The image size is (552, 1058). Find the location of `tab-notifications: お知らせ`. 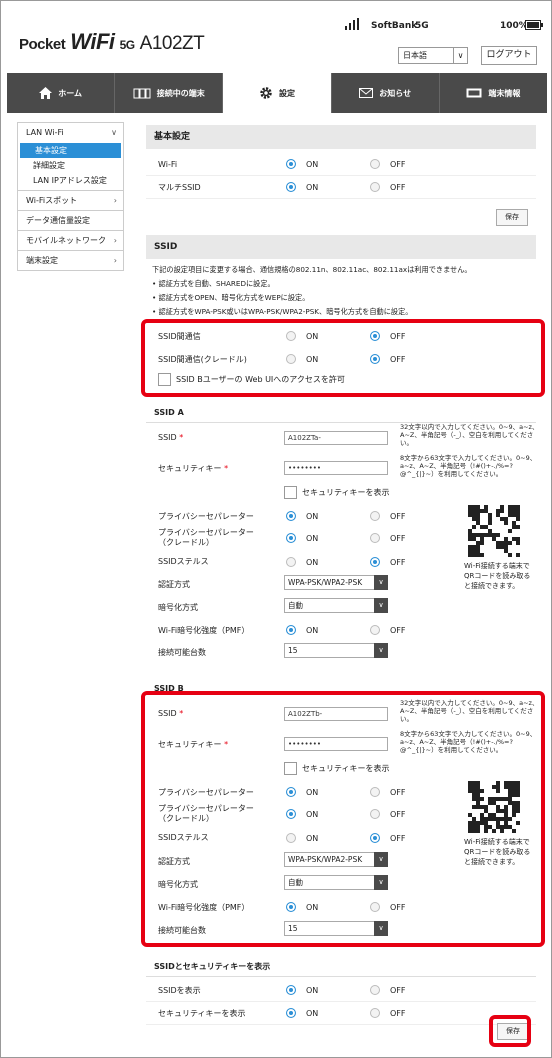

tab-notifications: お知らせ is located at coordinates (386, 93).